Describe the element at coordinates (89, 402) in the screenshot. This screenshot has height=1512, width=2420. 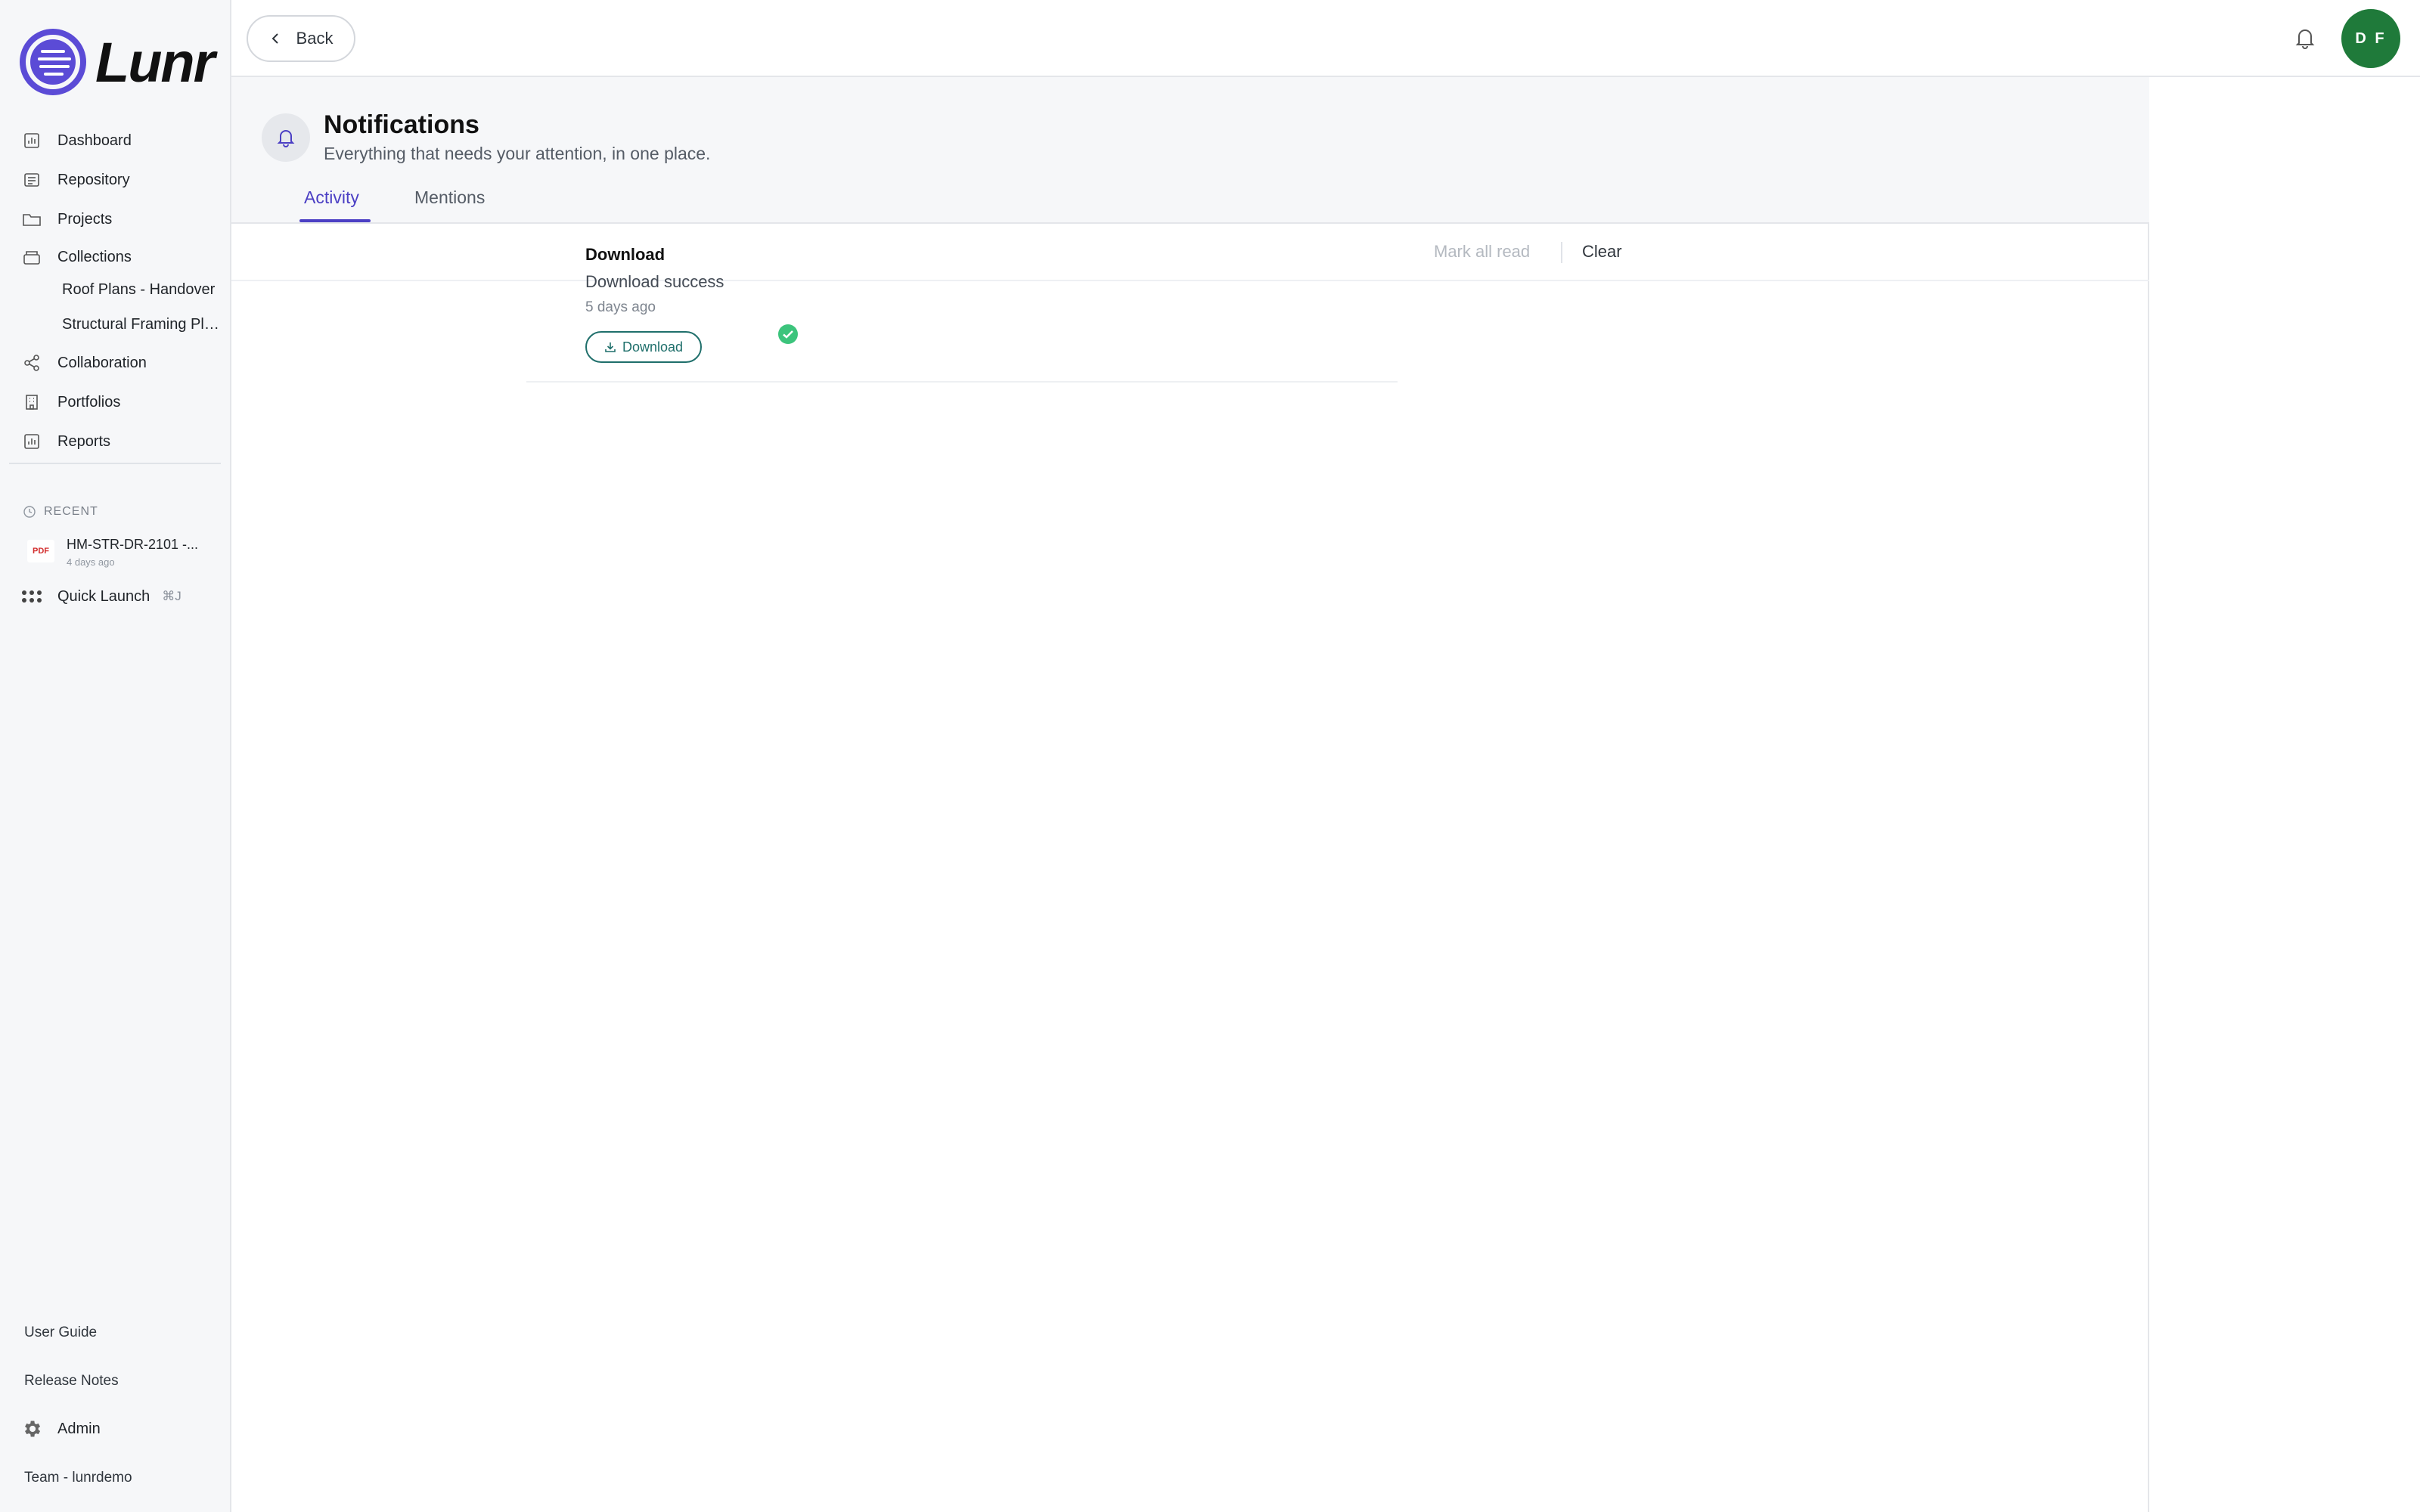
I see `sidebar-item-label: Portfolios` at that location.